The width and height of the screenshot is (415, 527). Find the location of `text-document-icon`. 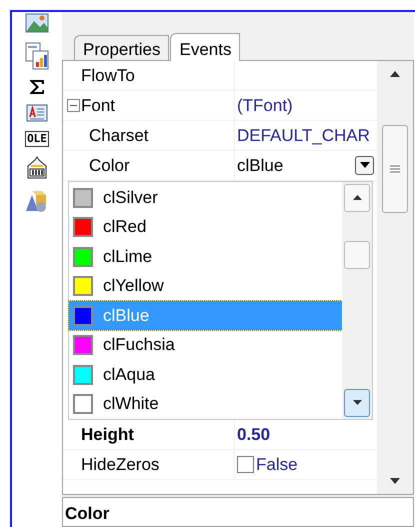

text-document-icon is located at coordinates (37, 113).